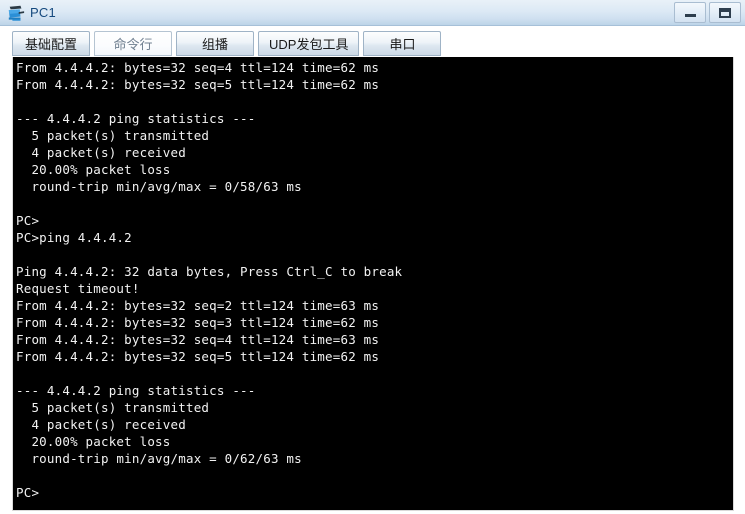 This screenshot has height=514, width=745. What do you see at coordinates (159, 458) in the screenshot?
I see `terminal-line: round-trip min/avg/max = 0/62/63 ms` at bounding box center [159, 458].